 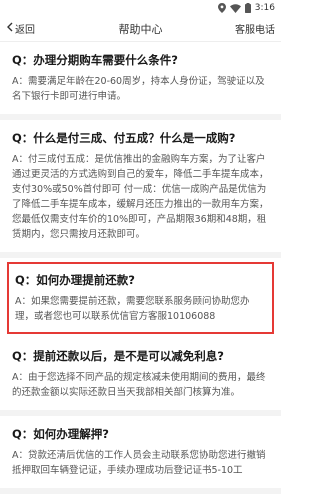 I want to click on back-button: 返回, so click(x=20, y=28).